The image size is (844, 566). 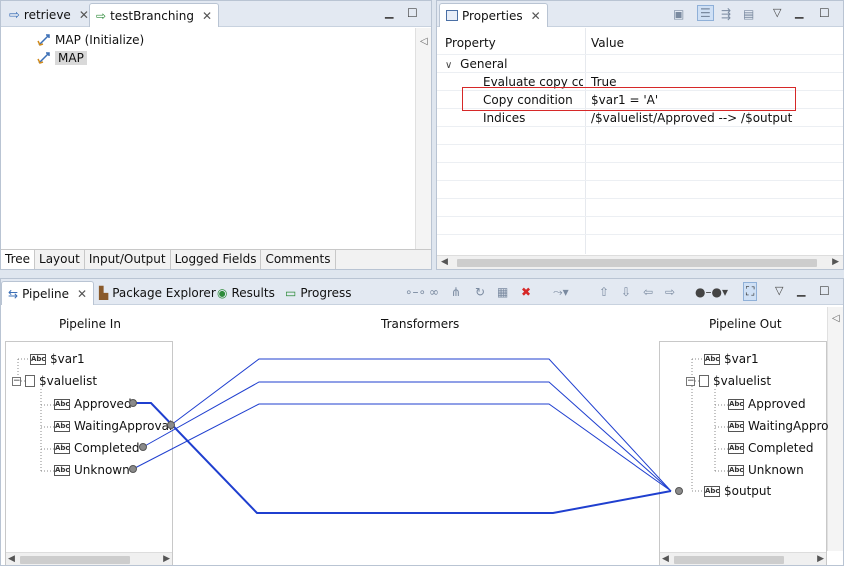 What do you see at coordinates (766, 470) in the screenshot?
I see `out-node-unknown: Abc Unknown` at bounding box center [766, 470].